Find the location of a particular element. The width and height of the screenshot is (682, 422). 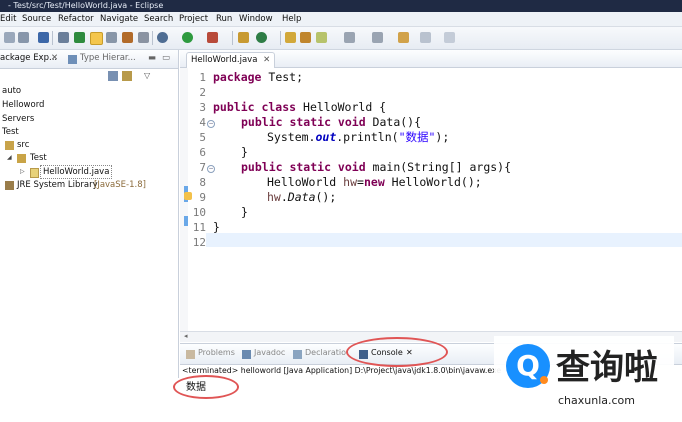

code-line-4: public static void Data(){ is located at coordinates (331, 122).